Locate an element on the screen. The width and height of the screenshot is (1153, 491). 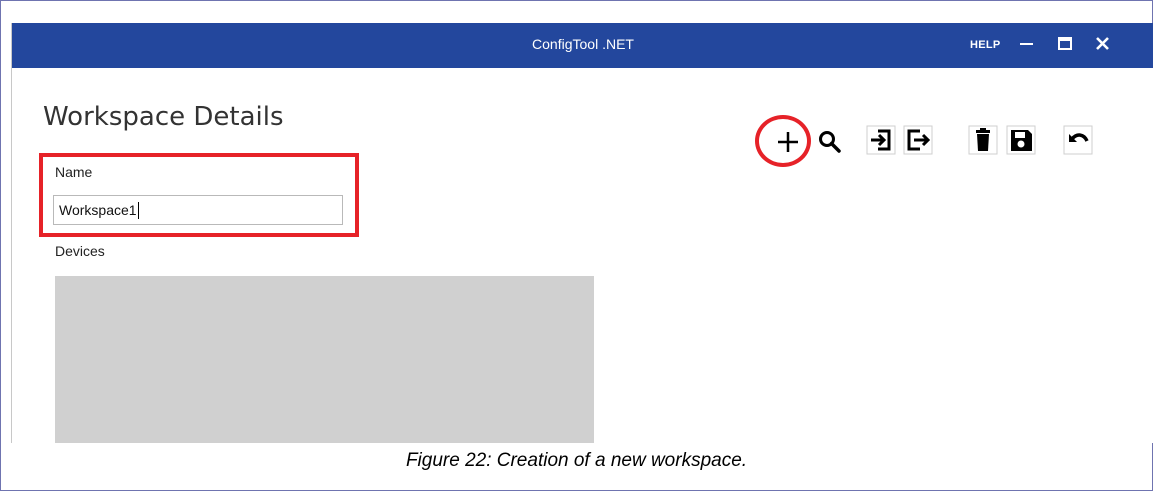
maximize-button is located at coordinates (1065, 44).